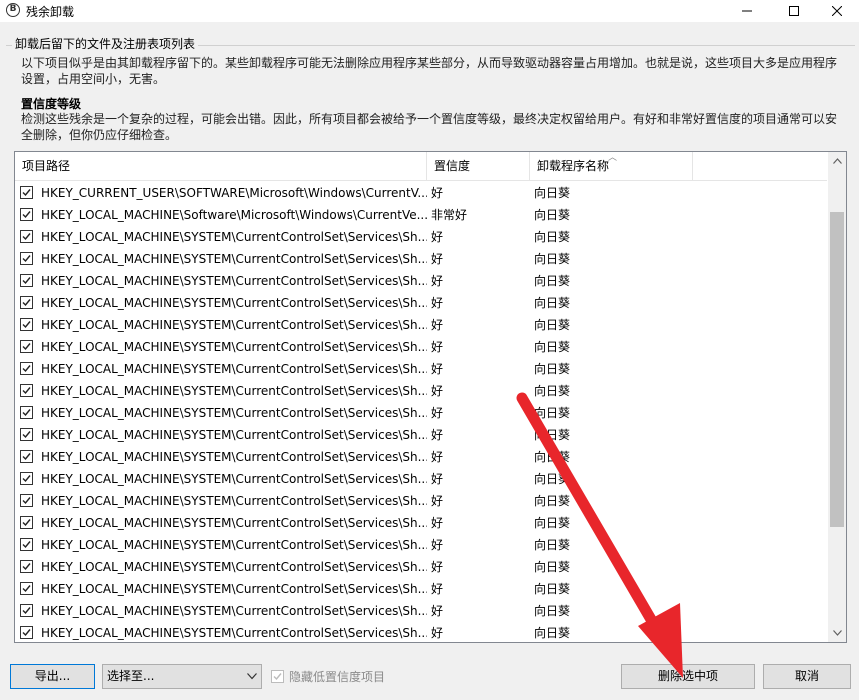  What do you see at coordinates (478, 166) in the screenshot?
I see `column-header-confidence: 置信度` at bounding box center [478, 166].